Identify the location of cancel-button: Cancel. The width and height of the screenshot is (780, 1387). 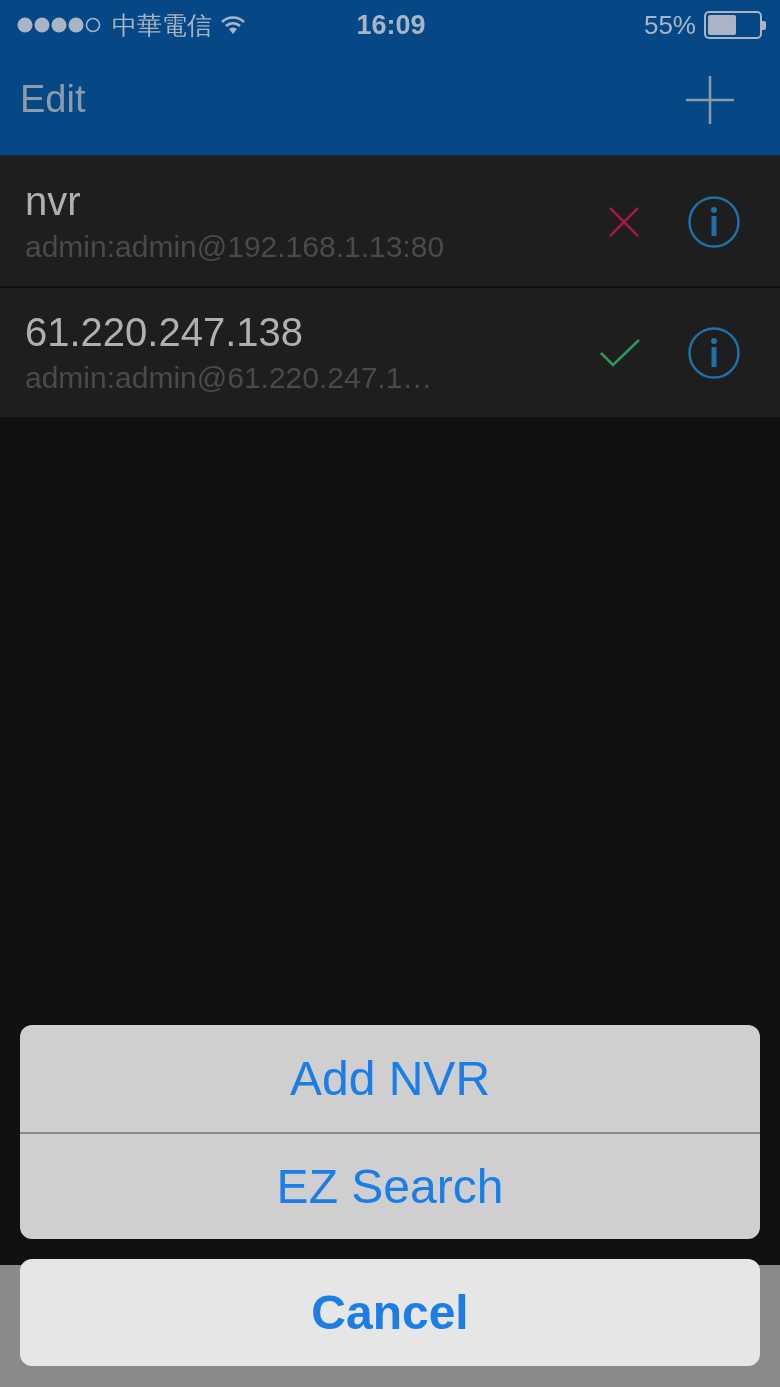
(390, 1312).